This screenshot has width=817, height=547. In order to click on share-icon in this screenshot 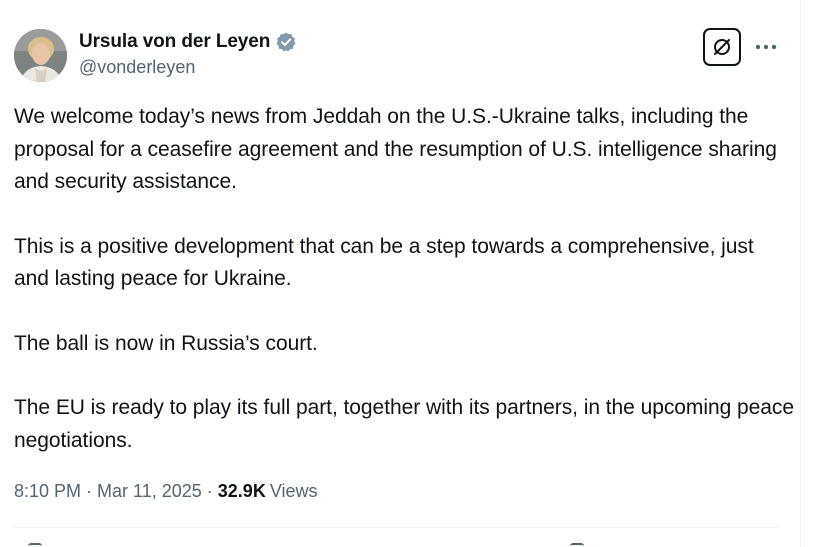, I will do `click(577, 545)`.